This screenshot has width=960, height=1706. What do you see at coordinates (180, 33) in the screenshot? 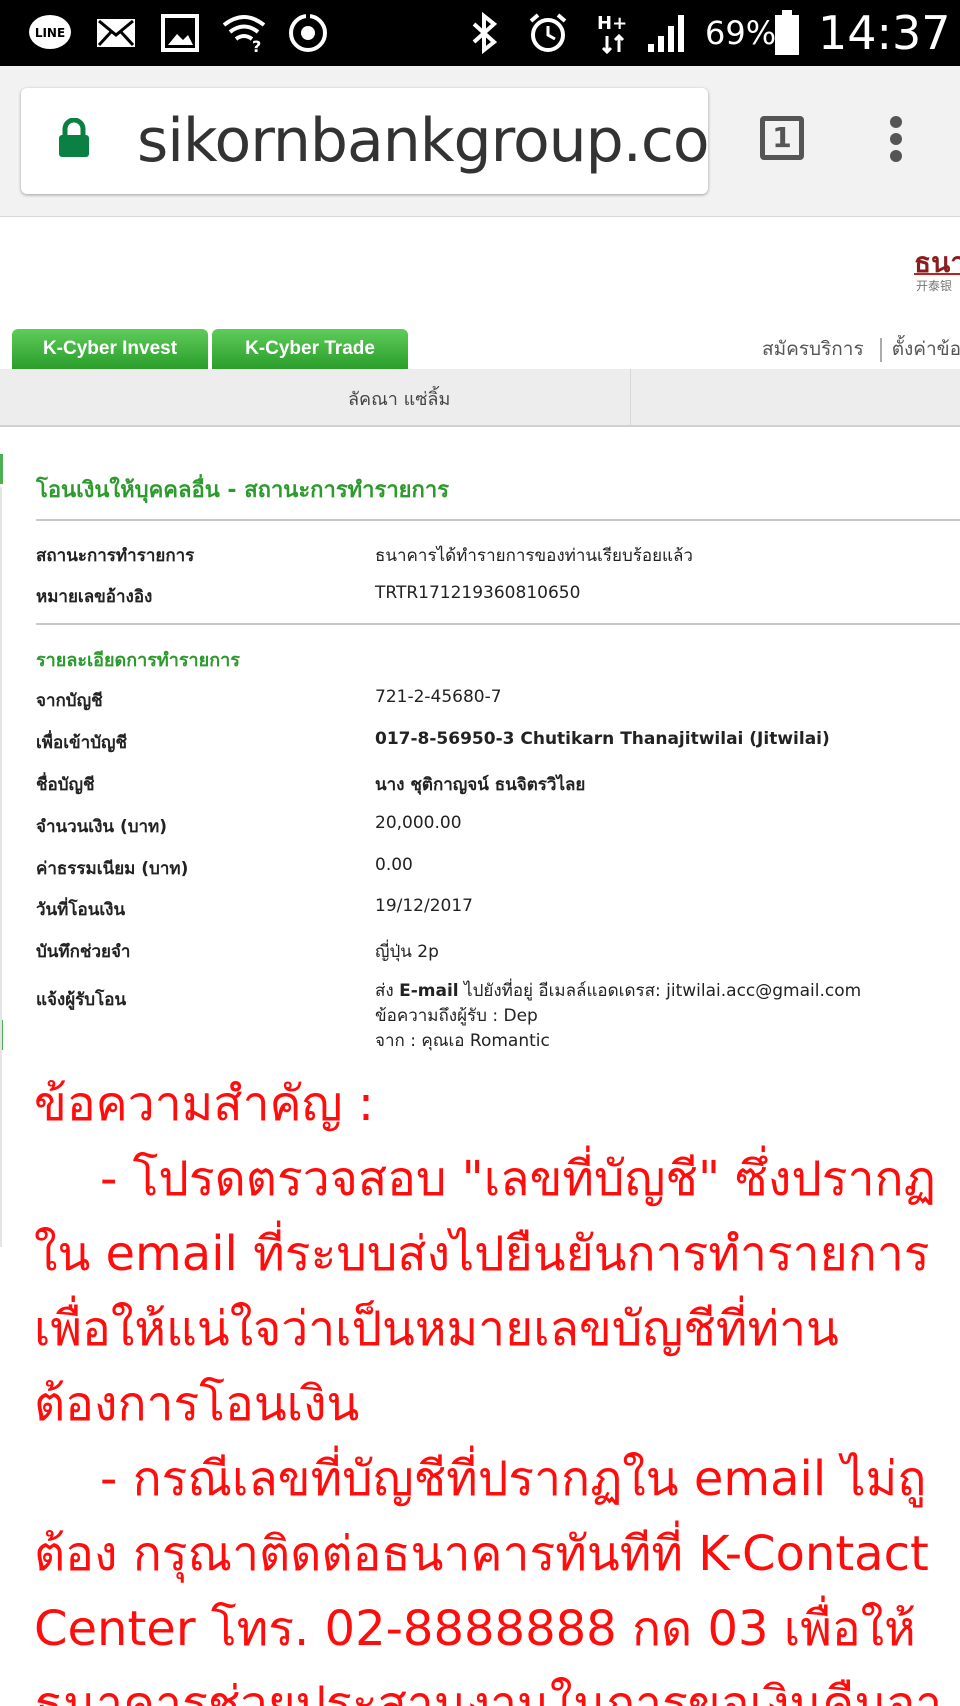
I see `image-icon` at bounding box center [180, 33].